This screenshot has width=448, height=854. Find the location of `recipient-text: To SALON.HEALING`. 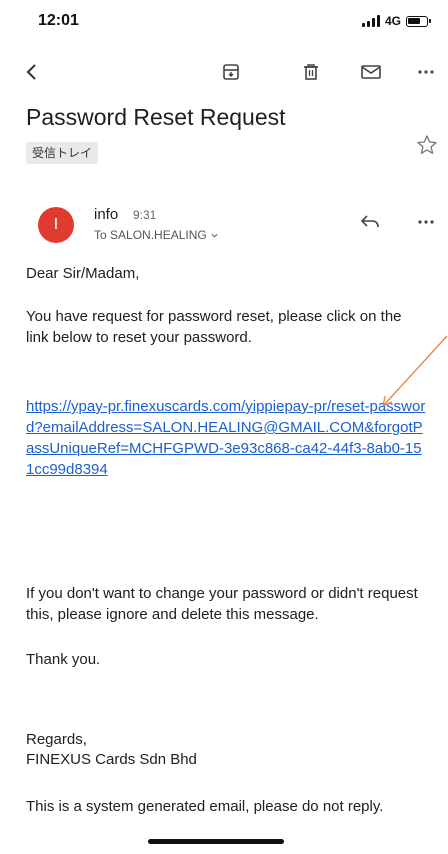

recipient-text: To SALON.HEALING is located at coordinates (150, 235).